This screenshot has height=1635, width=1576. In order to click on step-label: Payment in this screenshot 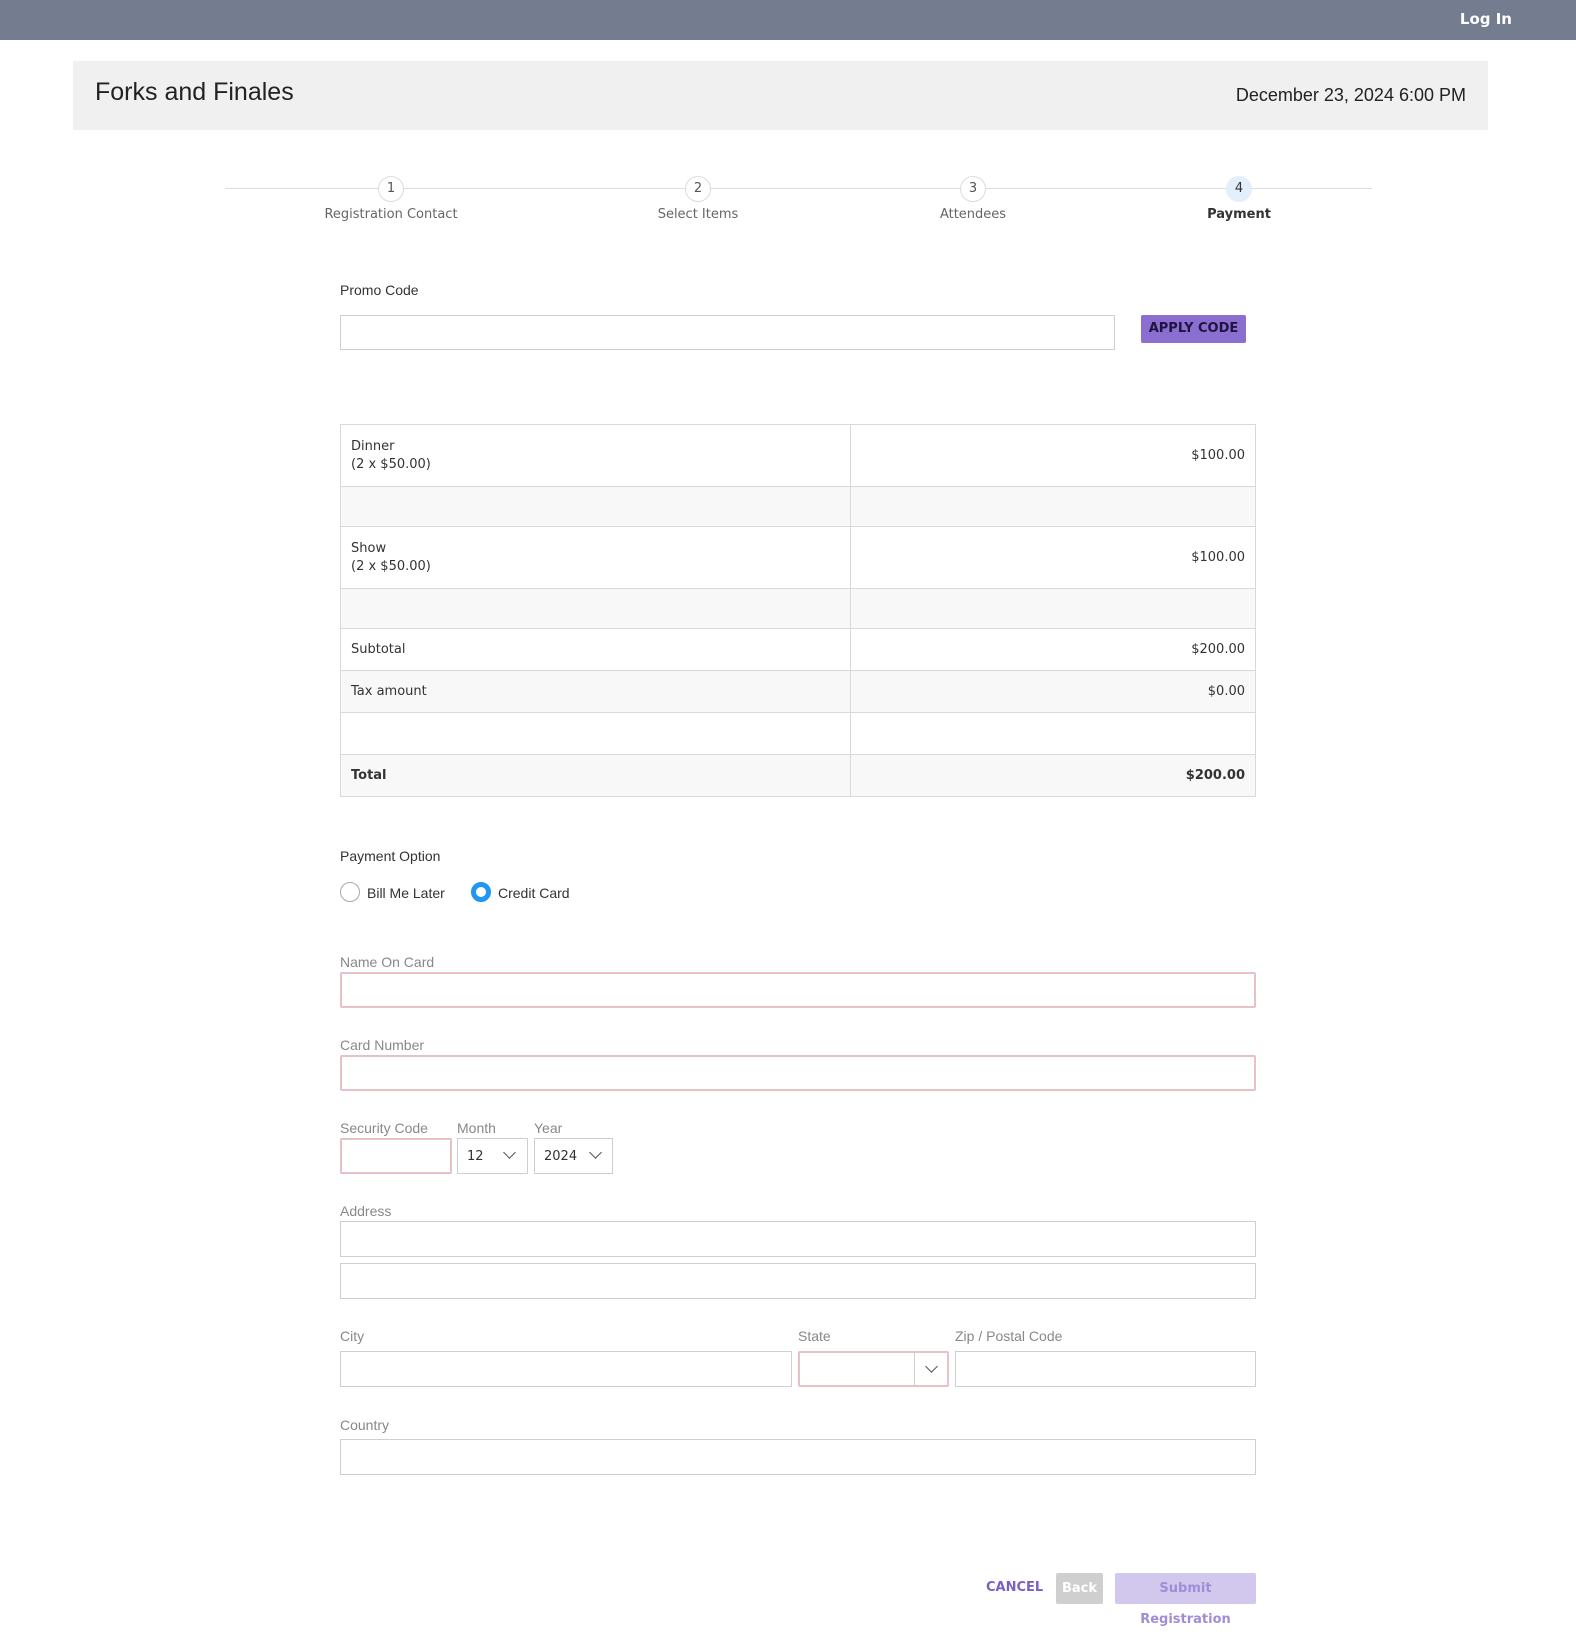, I will do `click(1239, 214)`.